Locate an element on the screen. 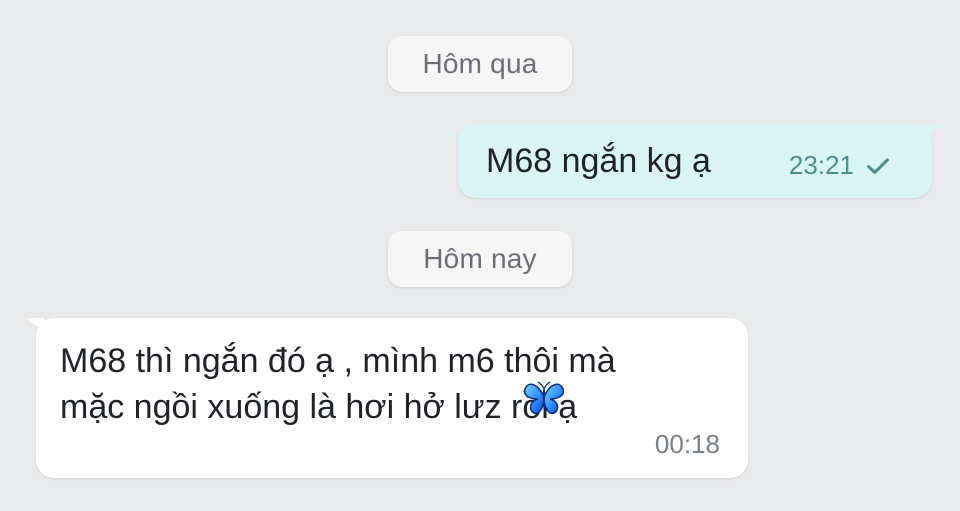 Image resolution: width=960 pixels, height=511 pixels. sent-message-bubble: M68 ngắn kg ạ 23:21 is located at coordinates (700, 161).